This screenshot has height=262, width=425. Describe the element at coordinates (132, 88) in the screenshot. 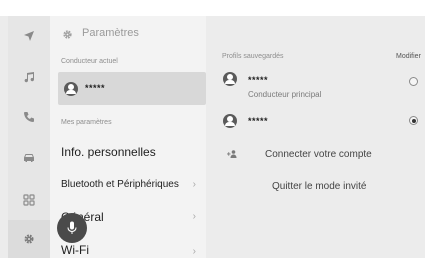

I see `current-driver-card: *****` at that location.